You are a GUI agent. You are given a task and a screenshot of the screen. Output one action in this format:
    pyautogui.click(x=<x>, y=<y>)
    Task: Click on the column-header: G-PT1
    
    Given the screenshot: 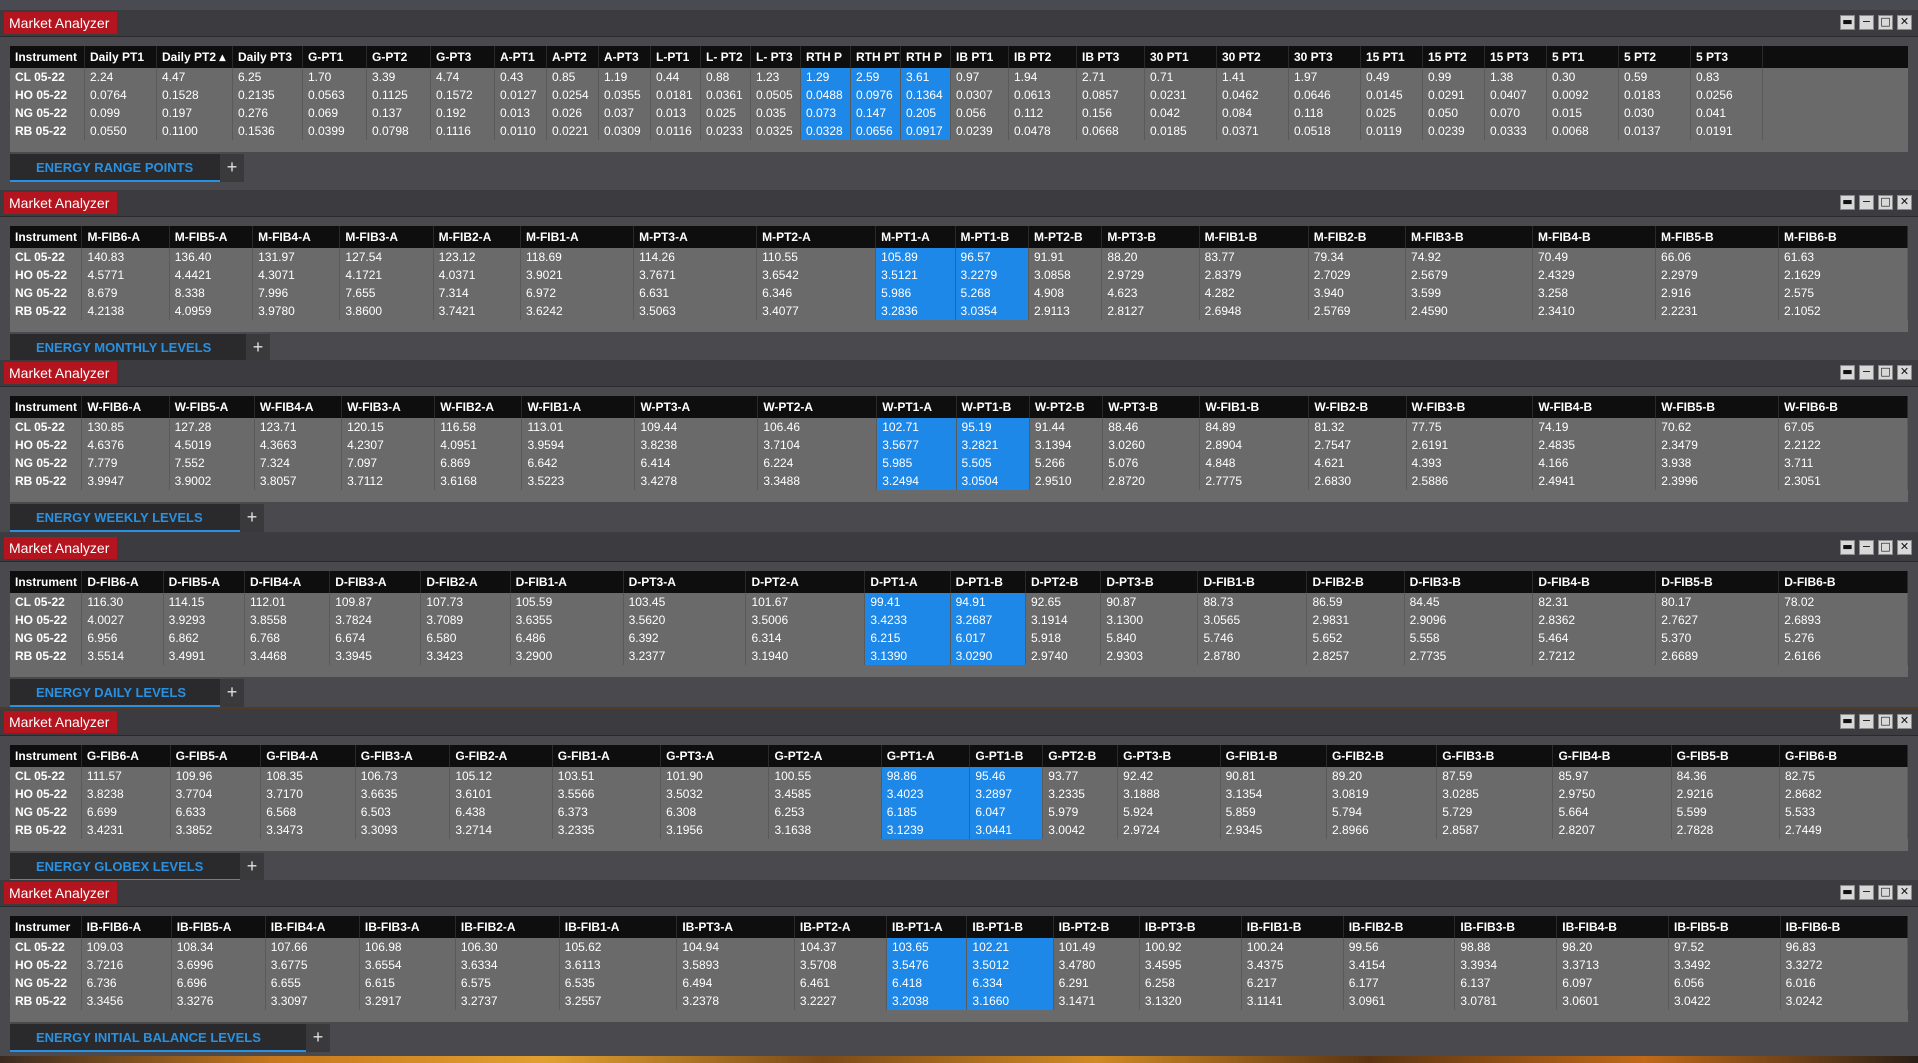 What is the action you would take?
    pyautogui.click(x=335, y=57)
    